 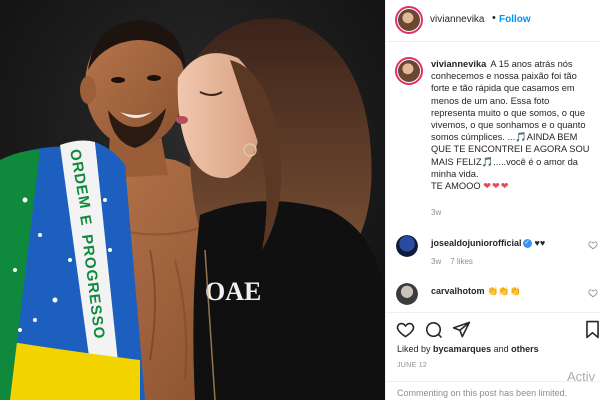 What do you see at coordinates (476, 243) in the screenshot?
I see `comment-username: josealdojuniorofficial` at bounding box center [476, 243].